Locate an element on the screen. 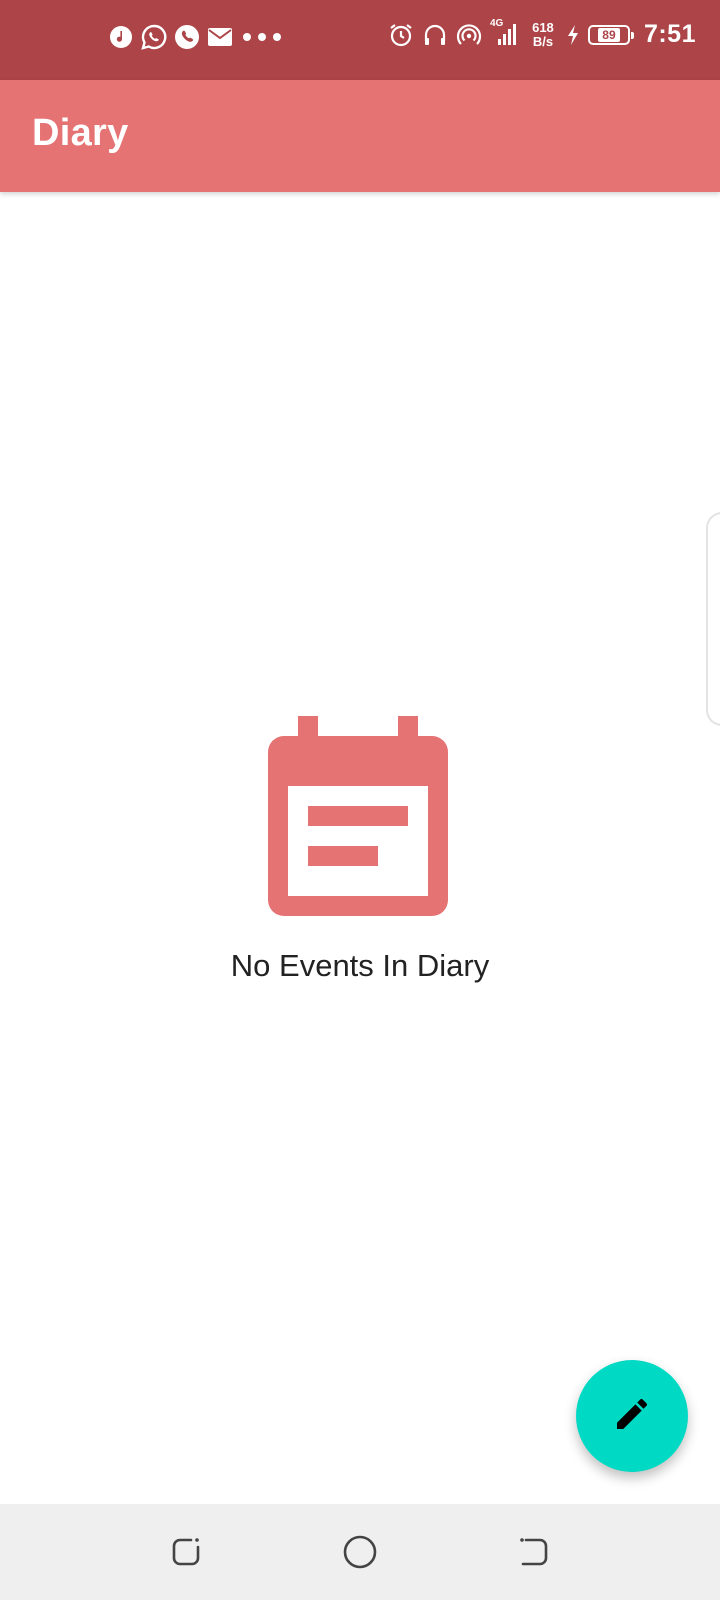 The width and height of the screenshot is (720, 1600). whatsapp-icon is located at coordinates (154, 37).